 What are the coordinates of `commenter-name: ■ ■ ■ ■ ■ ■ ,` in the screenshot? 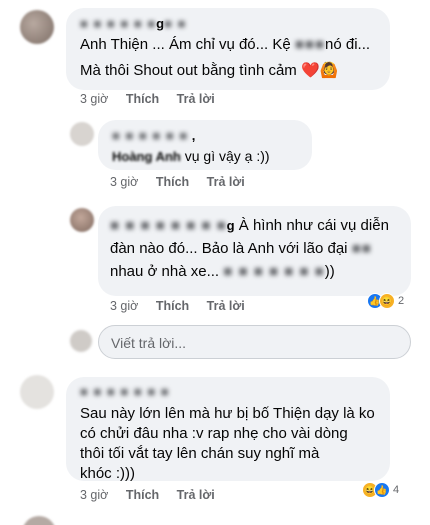 It's located at (205, 135).